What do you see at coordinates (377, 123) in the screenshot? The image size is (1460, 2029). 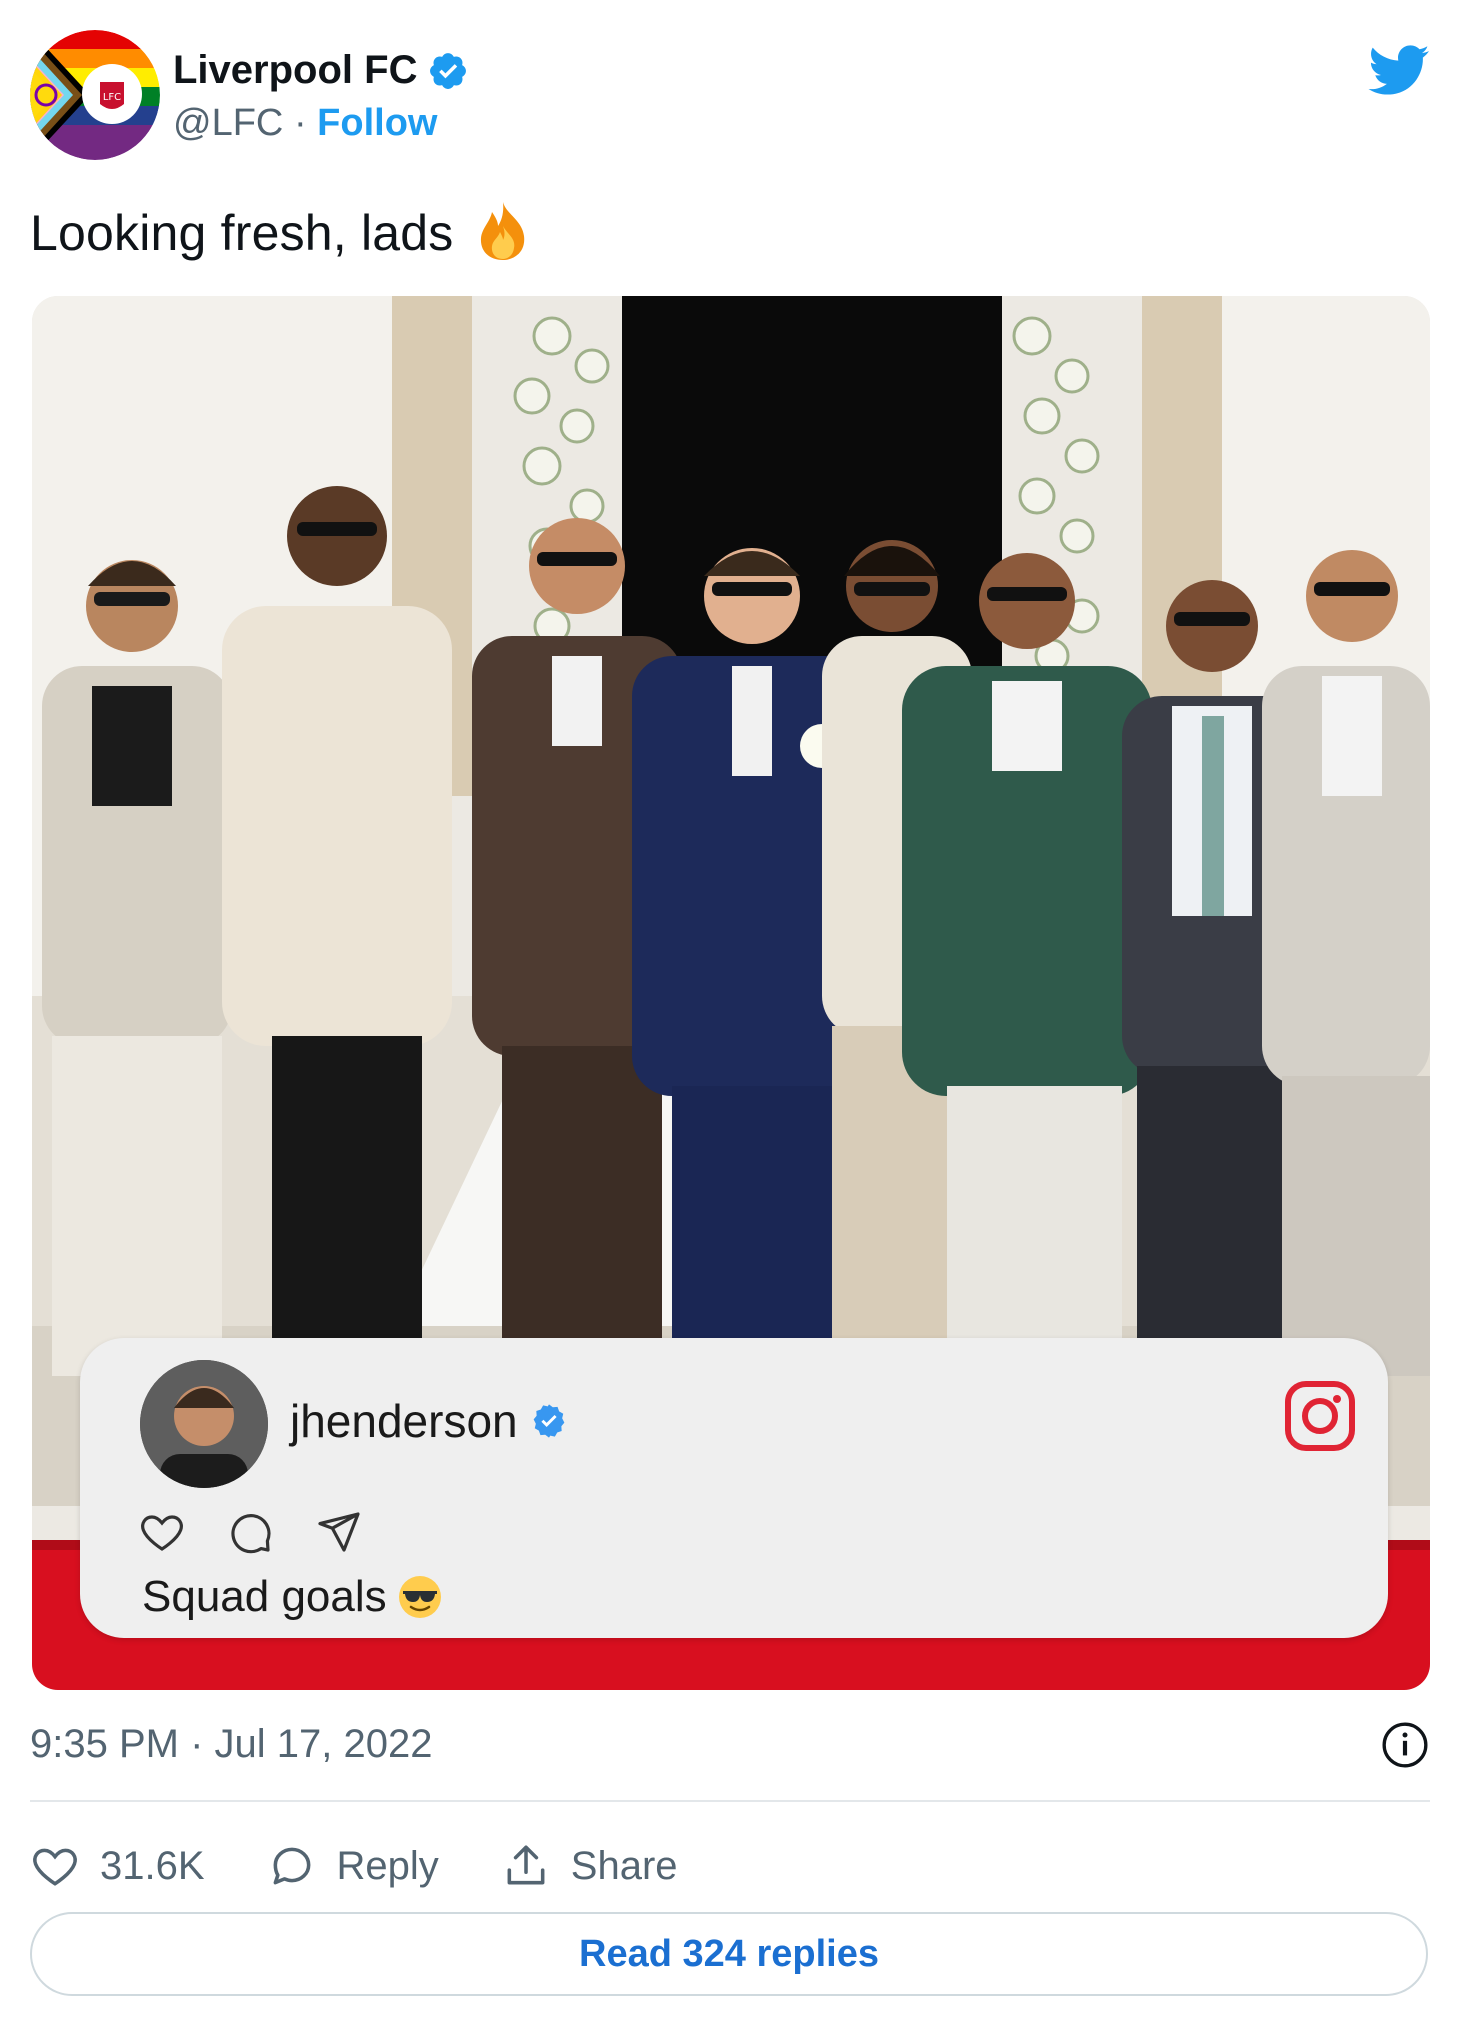 I see `follow-link: Follow` at bounding box center [377, 123].